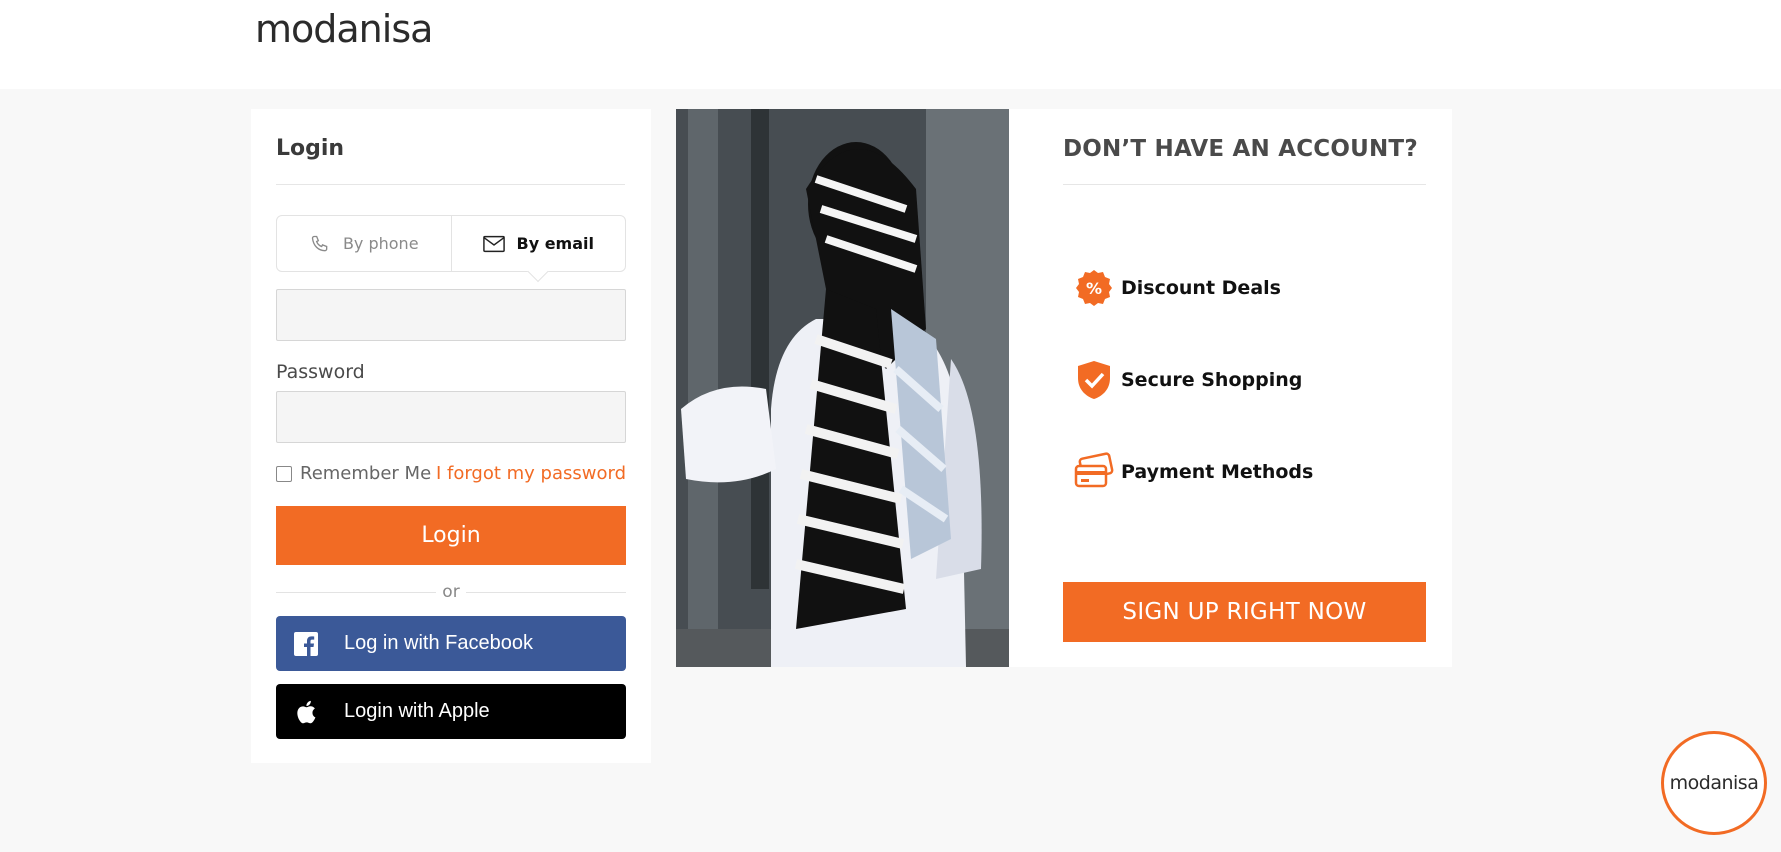  Describe the element at coordinates (451, 535) in the screenshot. I see `login-button: Login` at that location.